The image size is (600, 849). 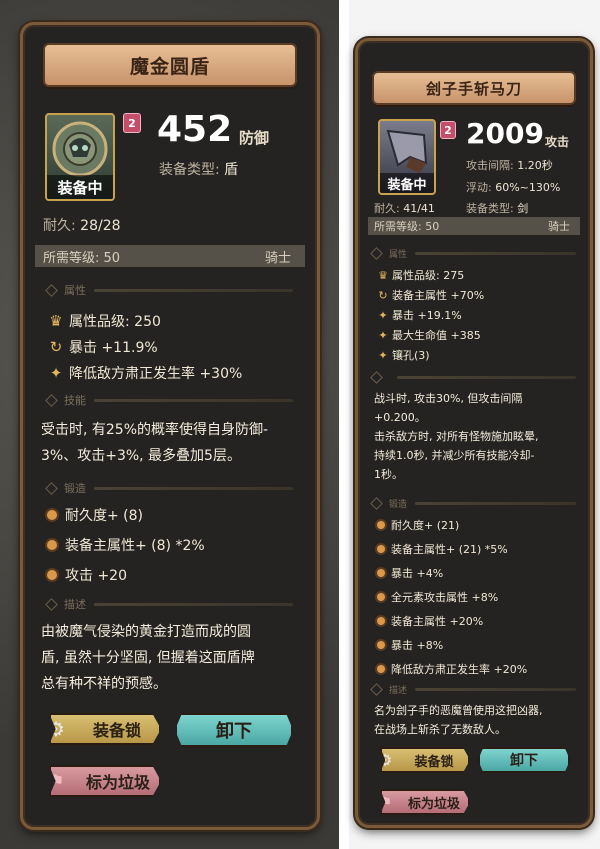 What do you see at coordinates (189, 170) in the screenshot?
I see `equip-type-label: 装备类型:` at bounding box center [189, 170].